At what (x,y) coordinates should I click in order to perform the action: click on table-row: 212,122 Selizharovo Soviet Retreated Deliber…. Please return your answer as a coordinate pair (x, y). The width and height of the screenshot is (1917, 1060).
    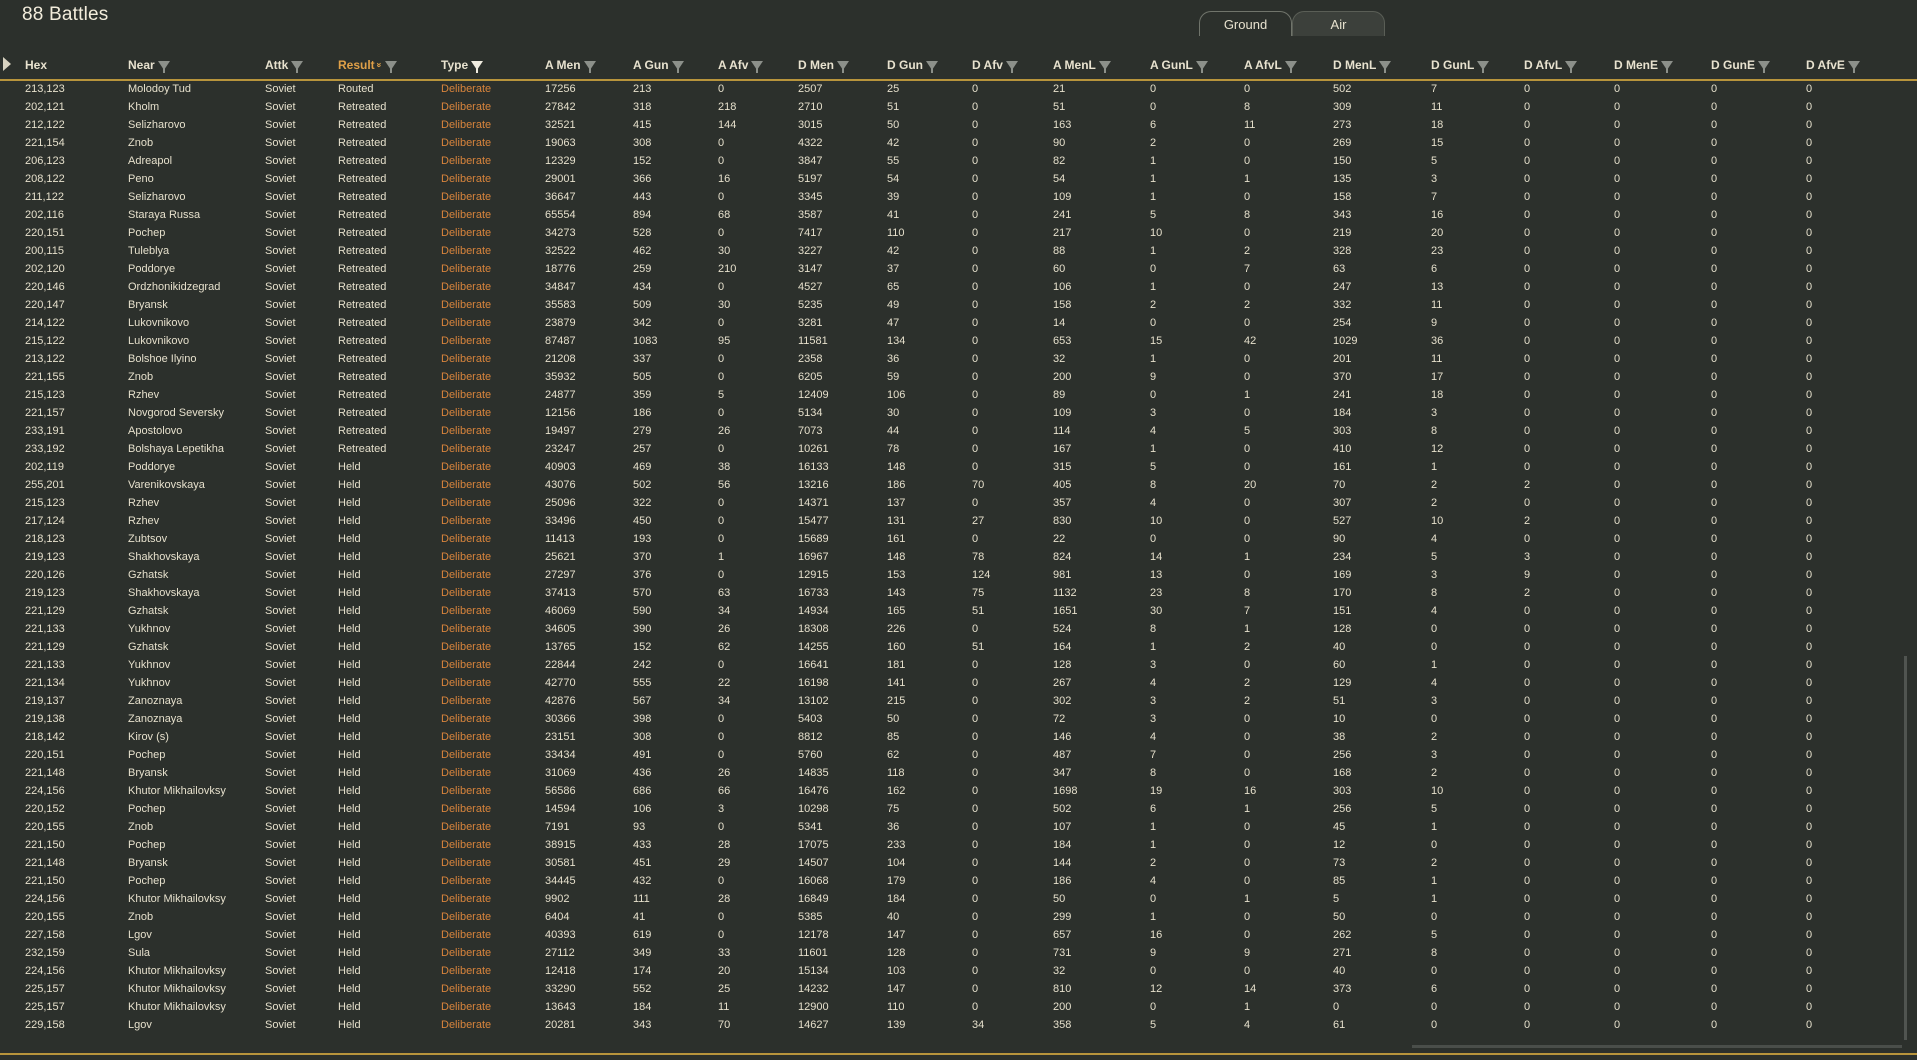
    Looking at the image, I should click on (958, 126).